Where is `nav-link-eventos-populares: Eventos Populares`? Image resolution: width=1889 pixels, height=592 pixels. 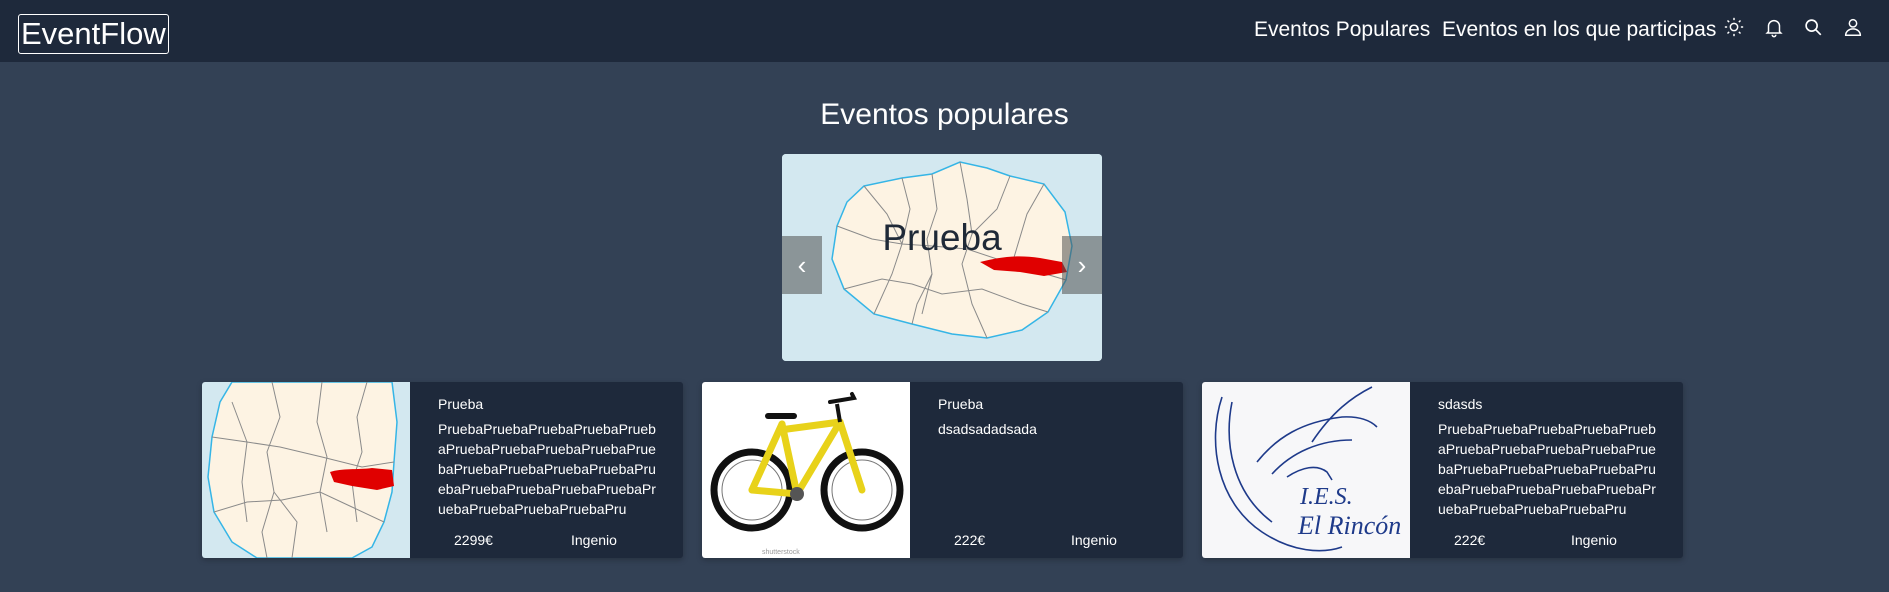 nav-link-eventos-populares: Eventos Populares is located at coordinates (1342, 30).